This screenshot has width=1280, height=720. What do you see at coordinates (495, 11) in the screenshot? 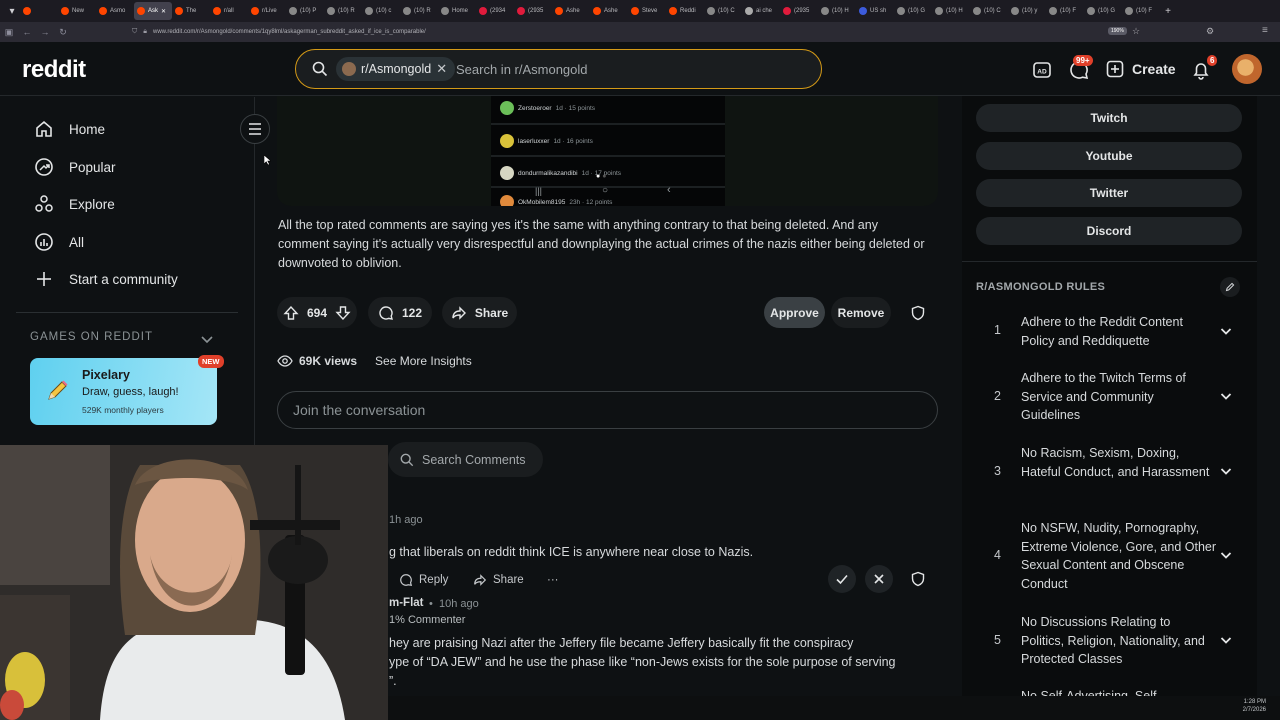
I see `browser-tab: (2934` at bounding box center [495, 11].